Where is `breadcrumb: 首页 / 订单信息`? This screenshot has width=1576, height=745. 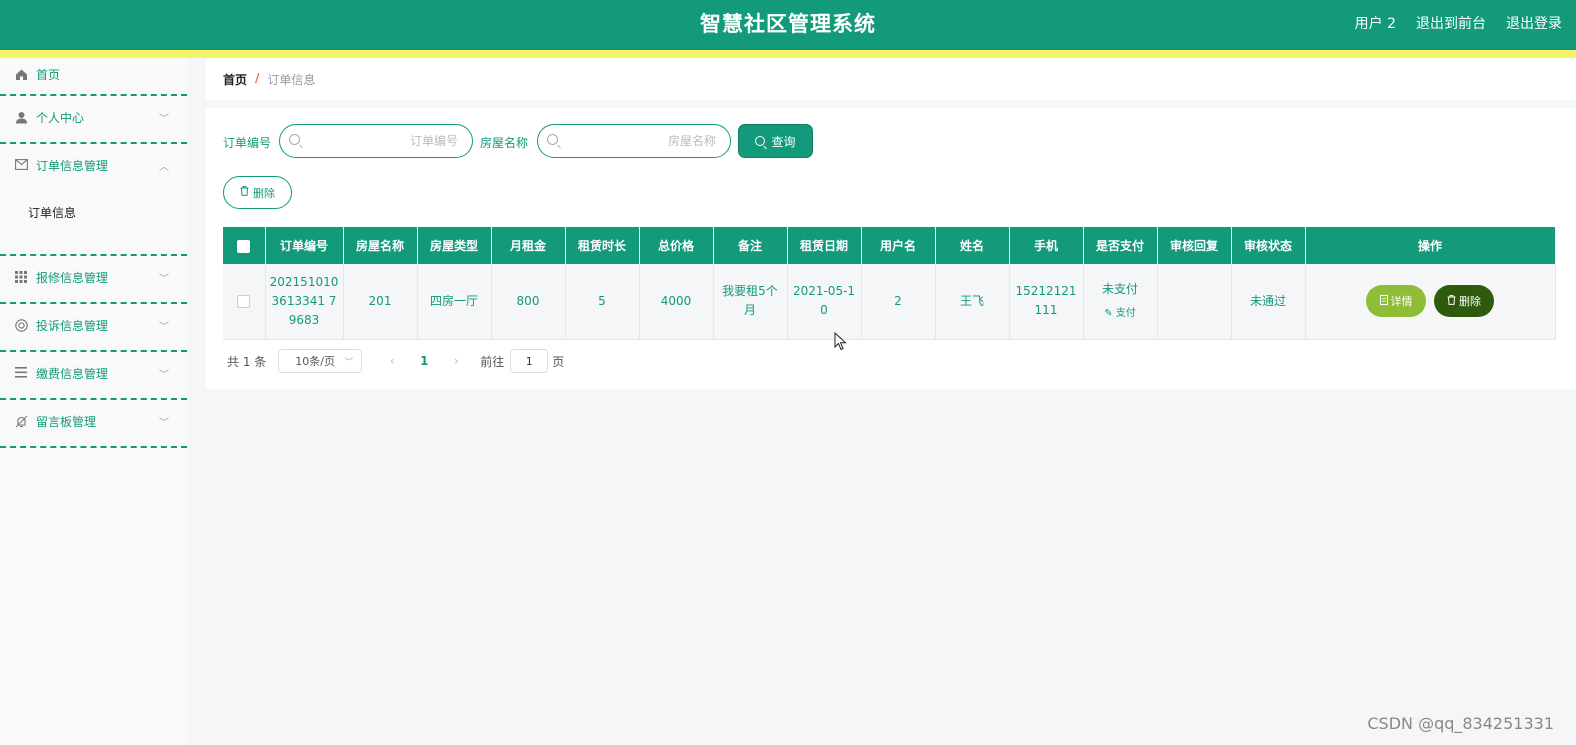 breadcrumb: 首页 / 订单信息 is located at coordinates (269, 79).